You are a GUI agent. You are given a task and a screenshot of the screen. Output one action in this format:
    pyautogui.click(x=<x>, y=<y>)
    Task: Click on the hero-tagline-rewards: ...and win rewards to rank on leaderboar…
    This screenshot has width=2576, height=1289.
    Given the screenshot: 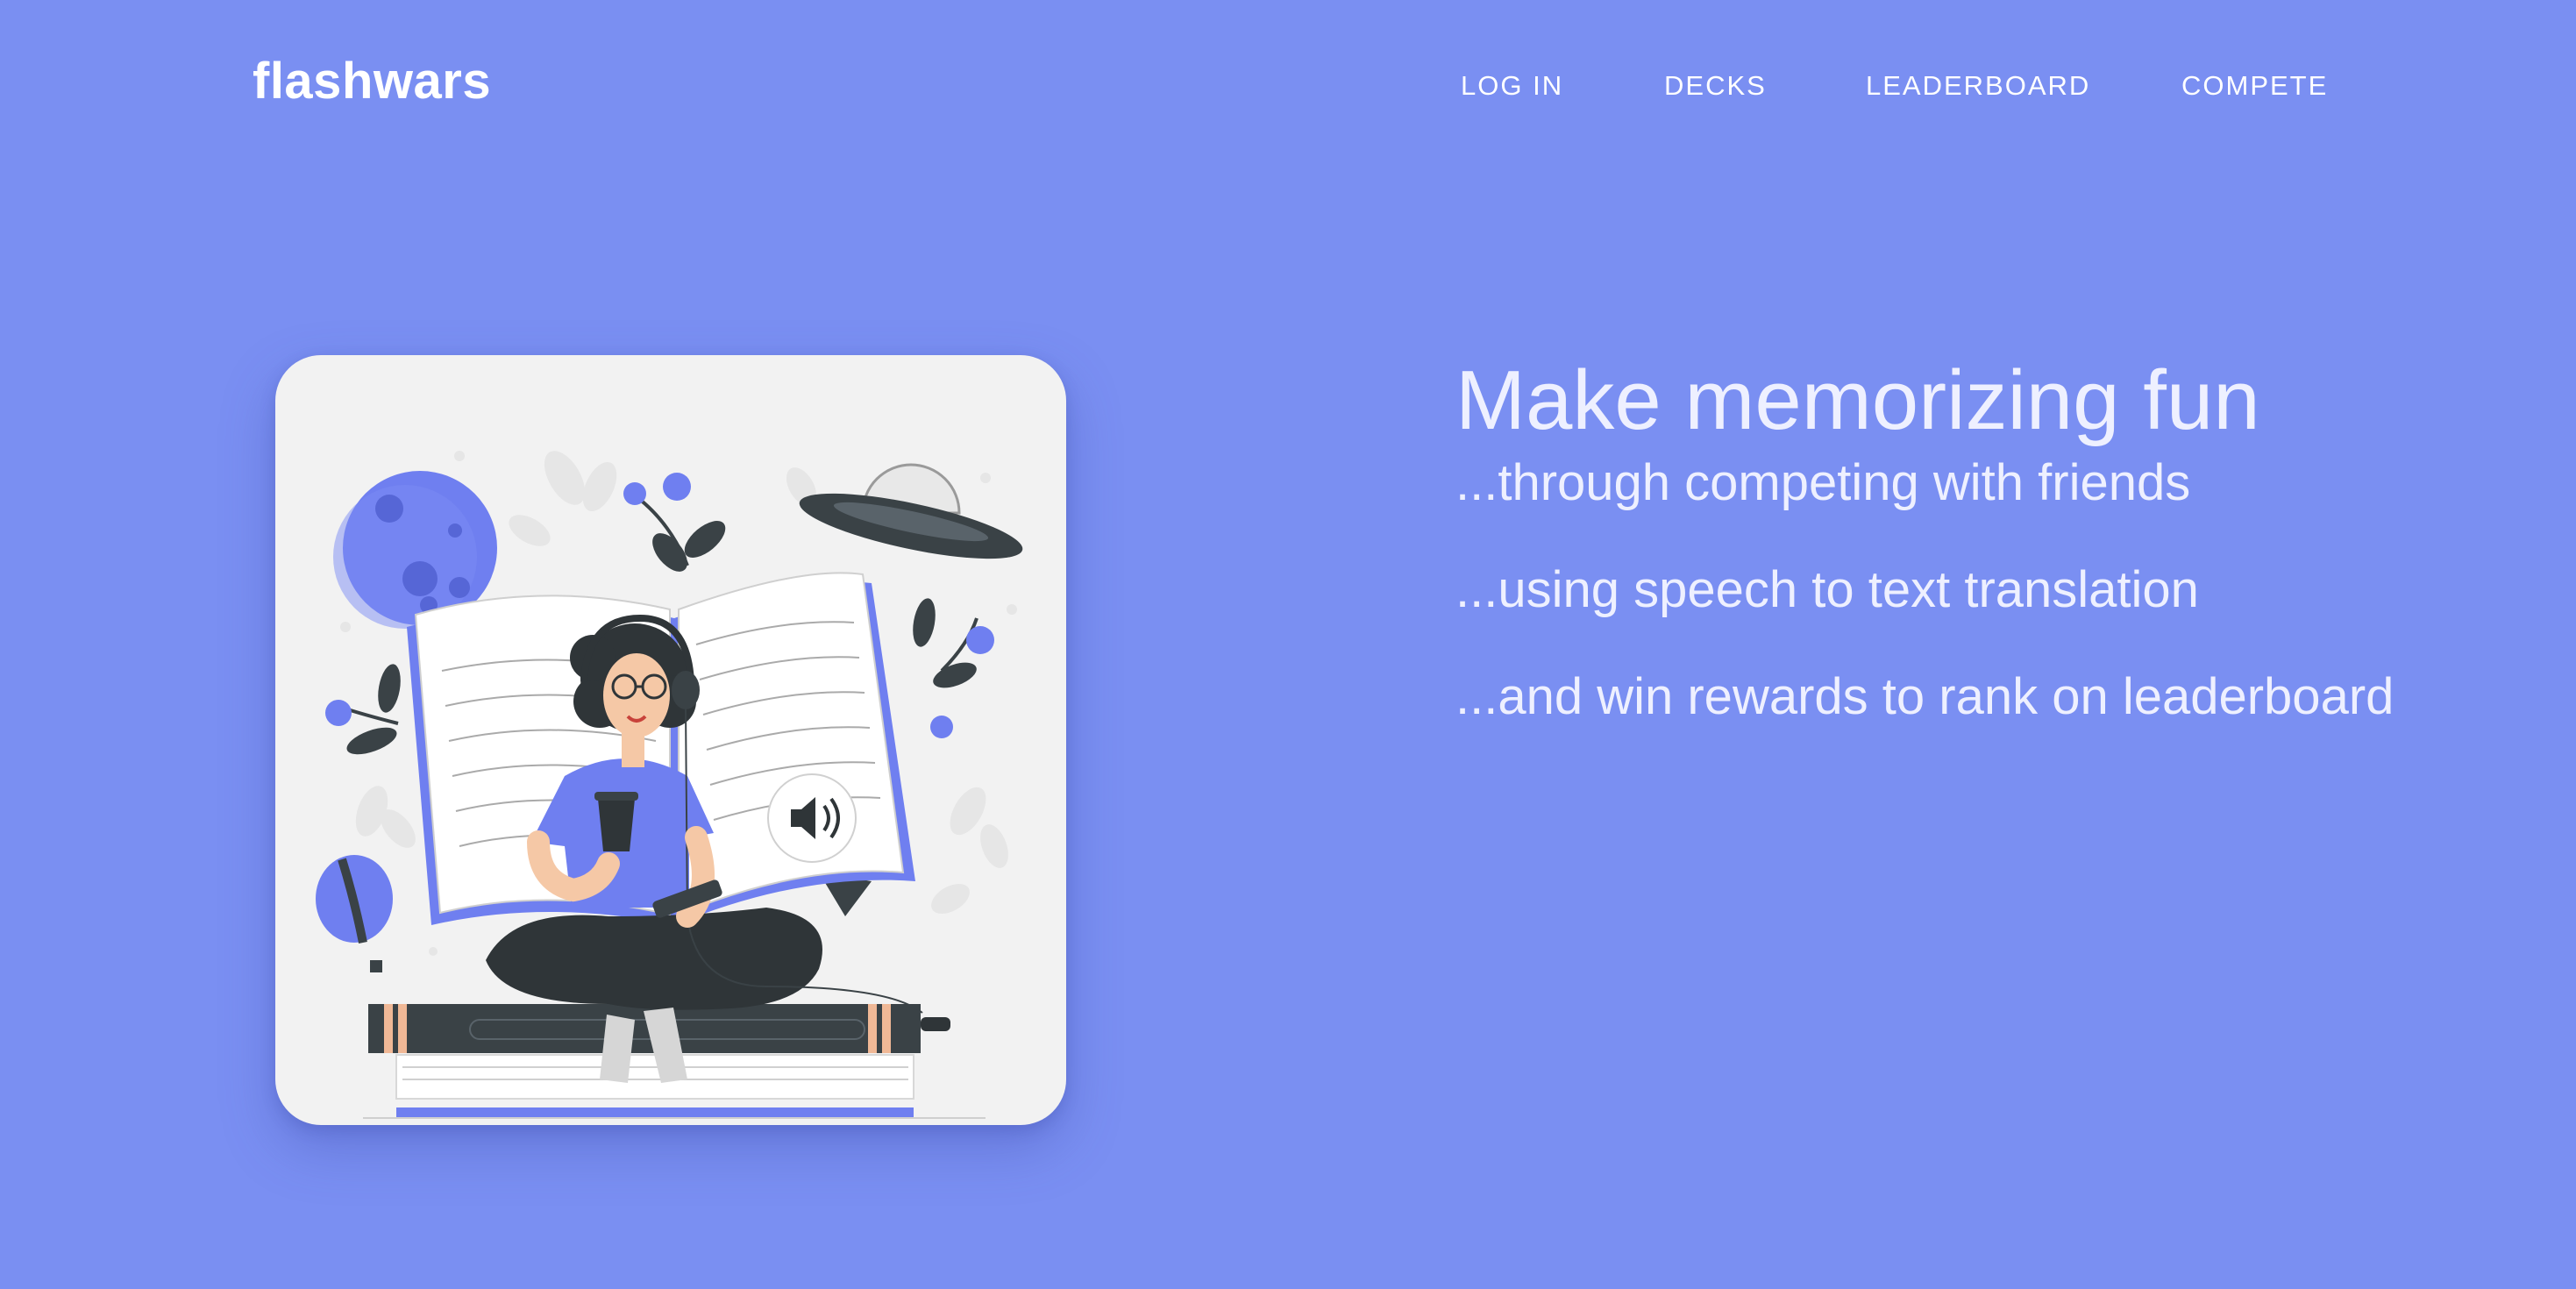 What is the action you would take?
    pyautogui.click(x=1925, y=696)
    